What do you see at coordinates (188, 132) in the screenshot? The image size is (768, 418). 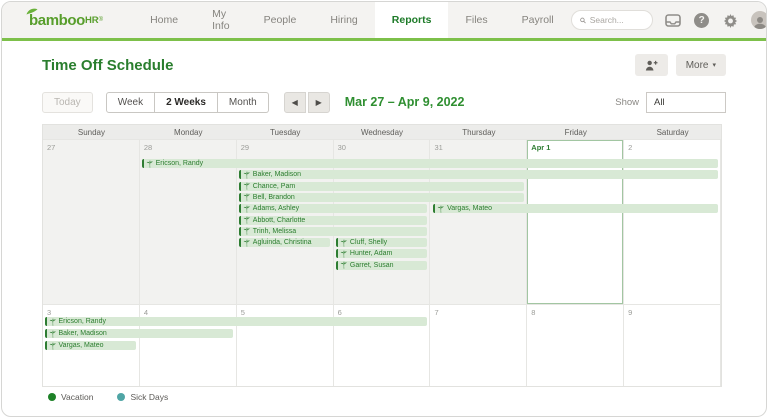 I see `day-header-monday: Monday` at bounding box center [188, 132].